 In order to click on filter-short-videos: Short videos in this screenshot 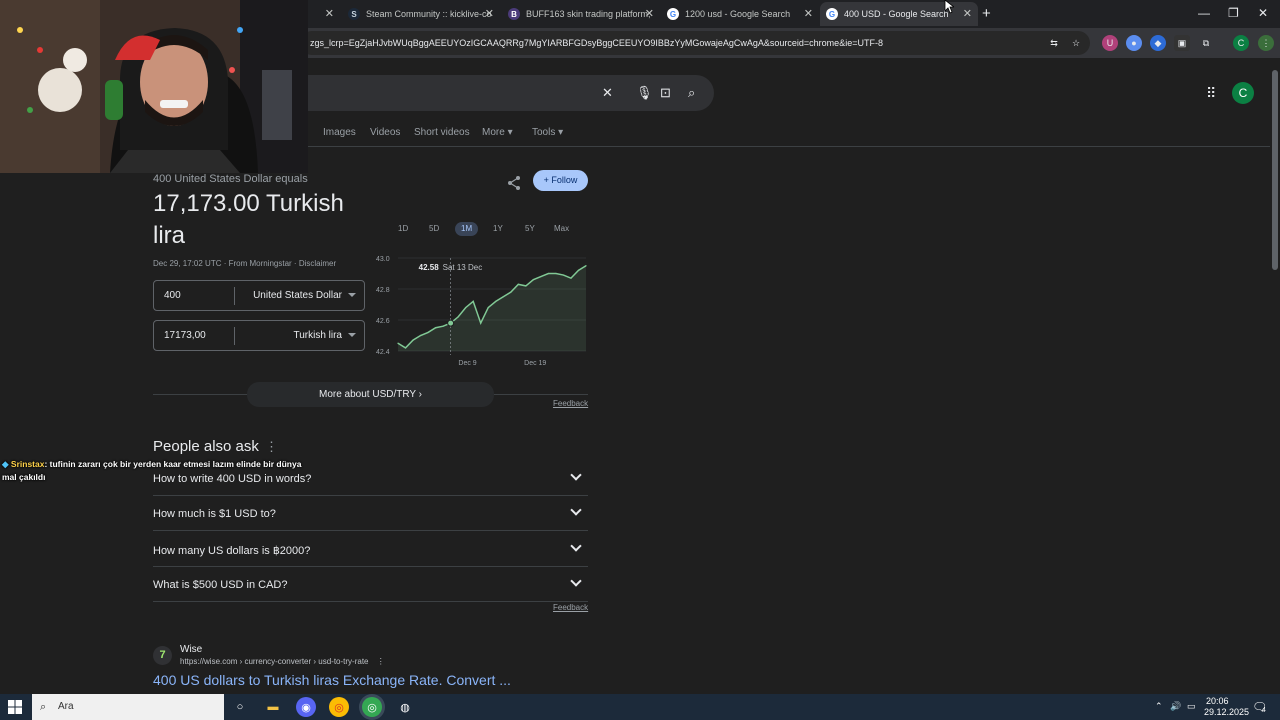, I will do `click(442, 132)`.